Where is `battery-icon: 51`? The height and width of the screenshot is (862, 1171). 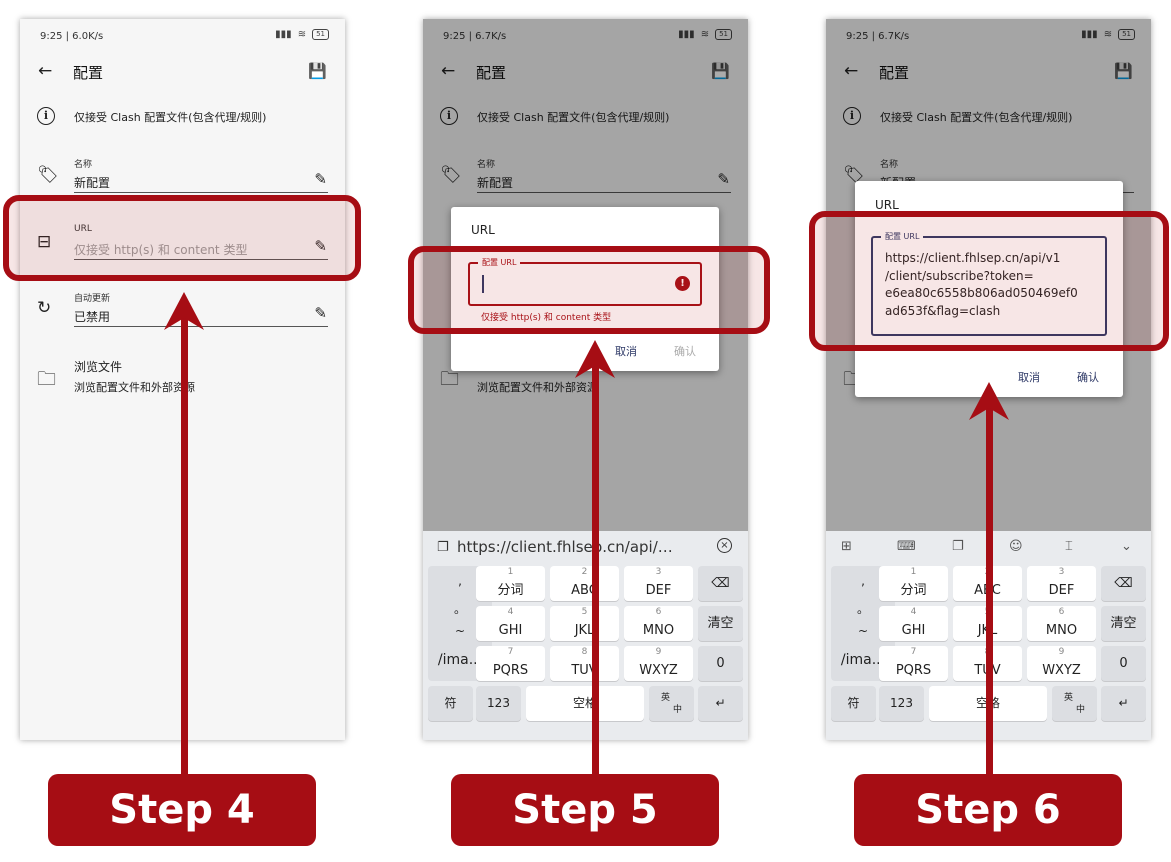 battery-icon: 51 is located at coordinates (320, 34).